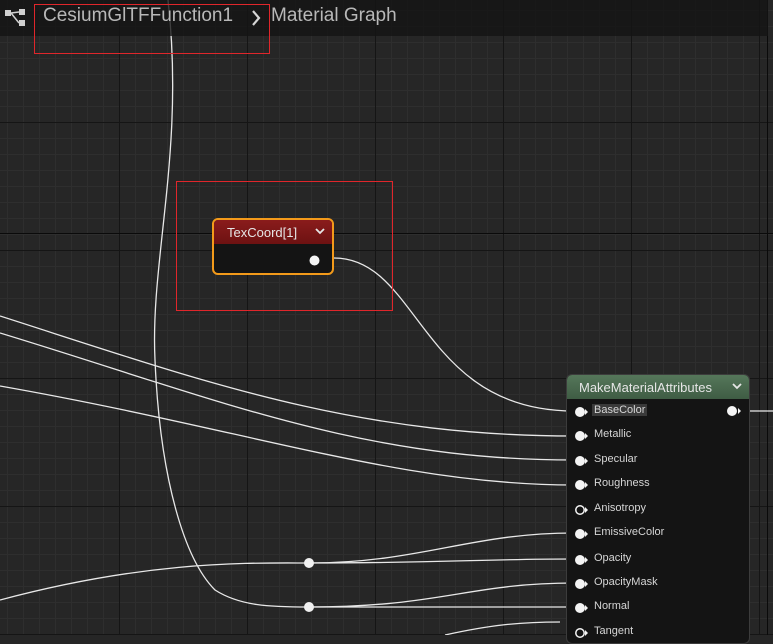  I want to click on input-pin-row: OpacityMask, so click(627, 584).